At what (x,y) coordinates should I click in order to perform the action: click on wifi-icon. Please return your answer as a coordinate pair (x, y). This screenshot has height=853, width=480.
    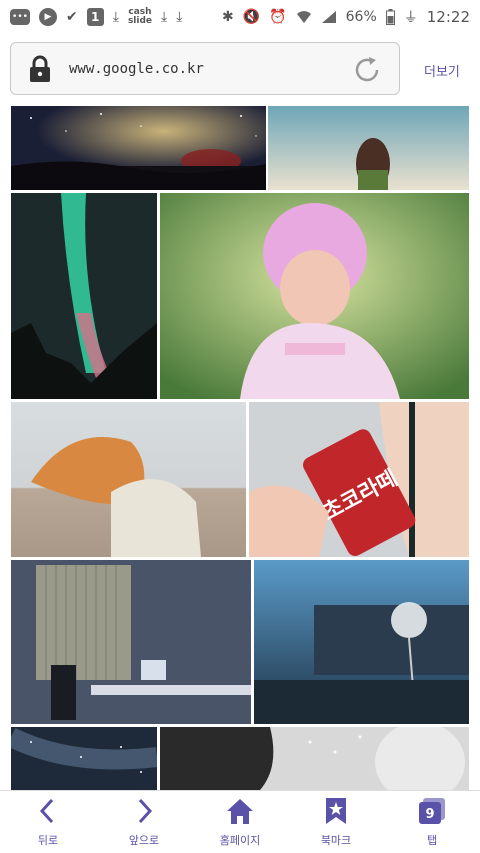
    Looking at the image, I should click on (304, 17).